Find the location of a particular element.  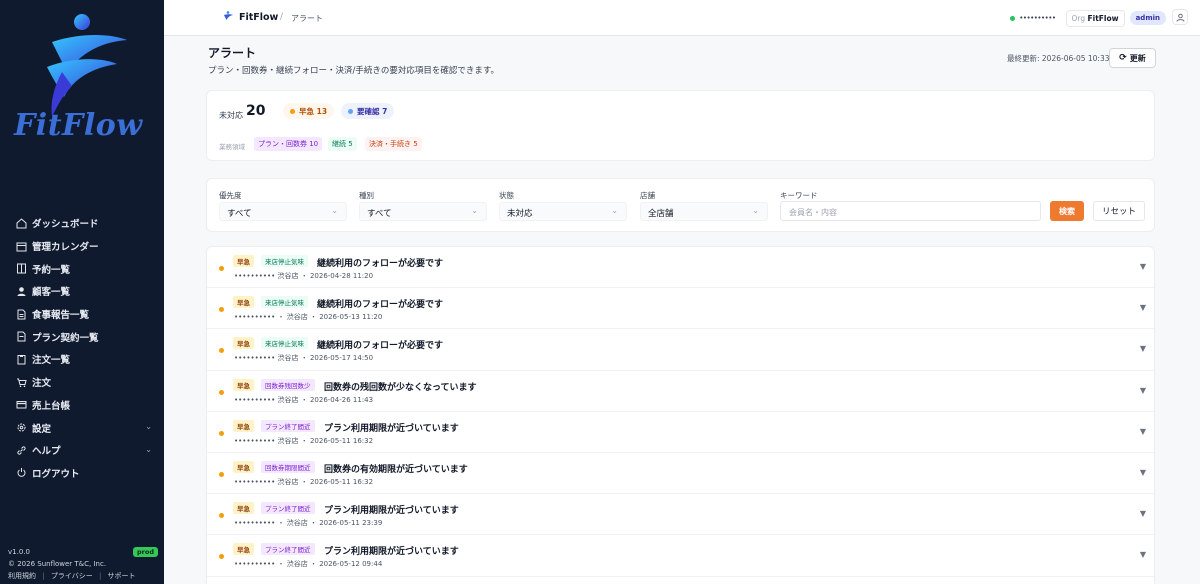

document-icon is located at coordinates (21, 336).